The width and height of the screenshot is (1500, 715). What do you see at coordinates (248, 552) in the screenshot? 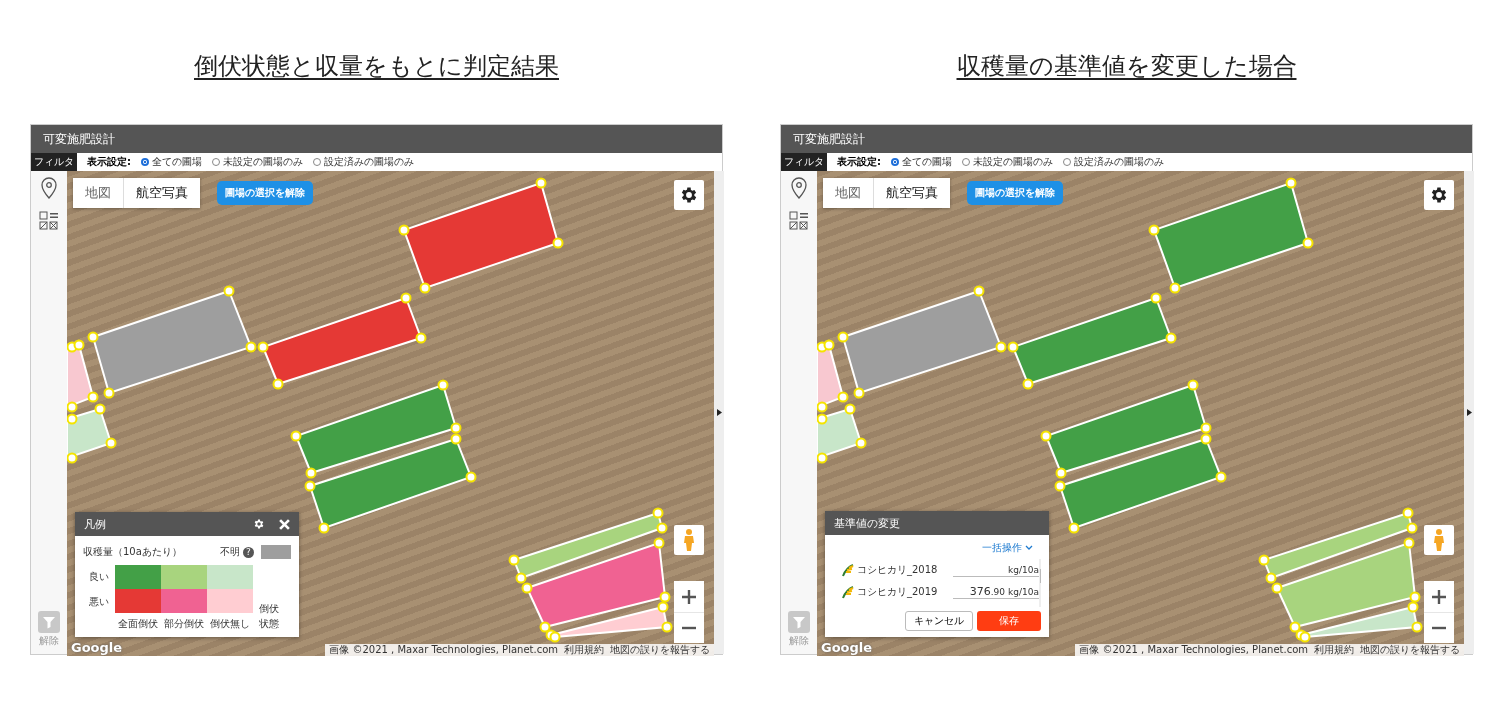
I see `help-icon: ?` at bounding box center [248, 552].